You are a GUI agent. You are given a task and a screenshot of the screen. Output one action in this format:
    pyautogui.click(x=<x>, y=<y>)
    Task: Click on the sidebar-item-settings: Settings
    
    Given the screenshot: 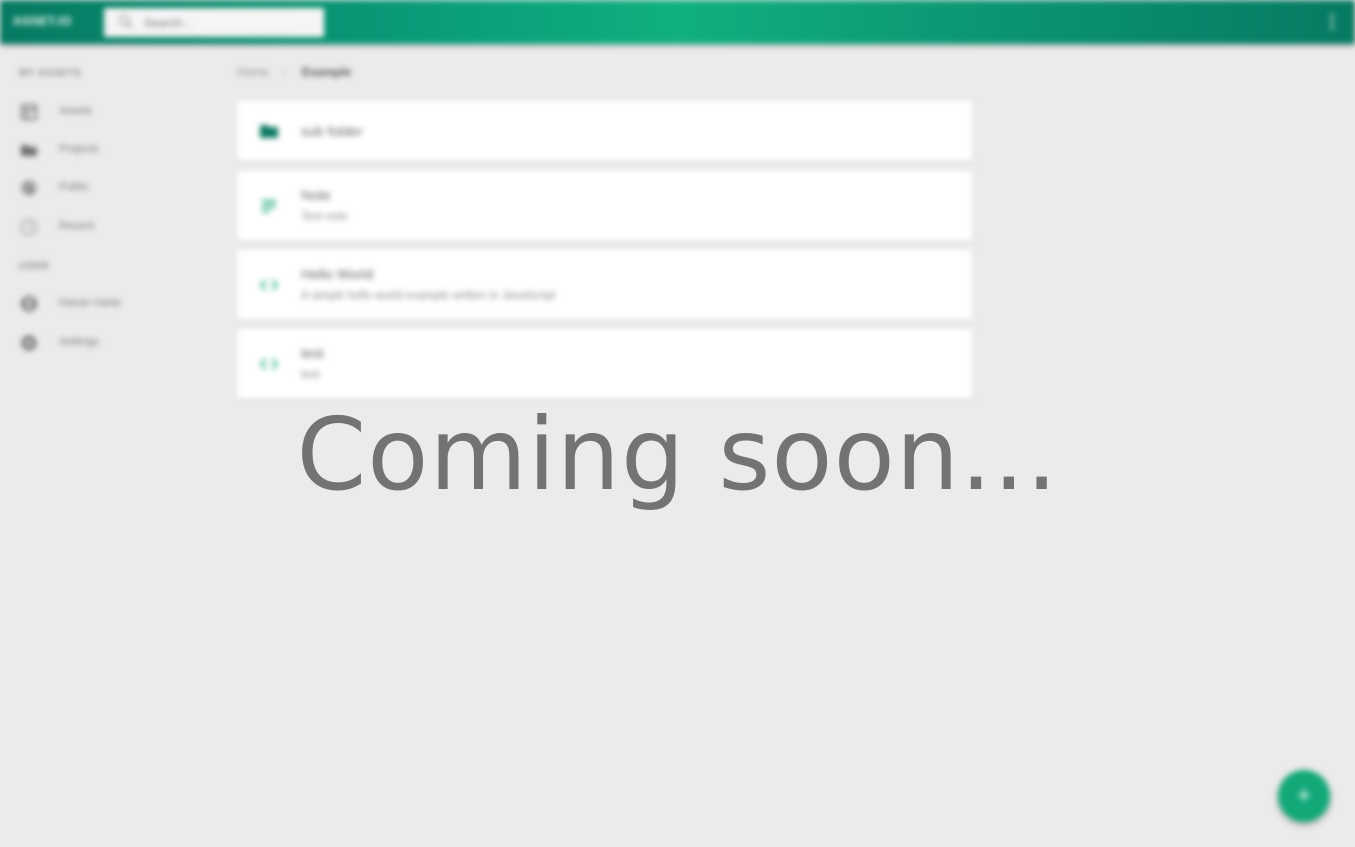 What is the action you would take?
    pyautogui.click(x=100, y=343)
    